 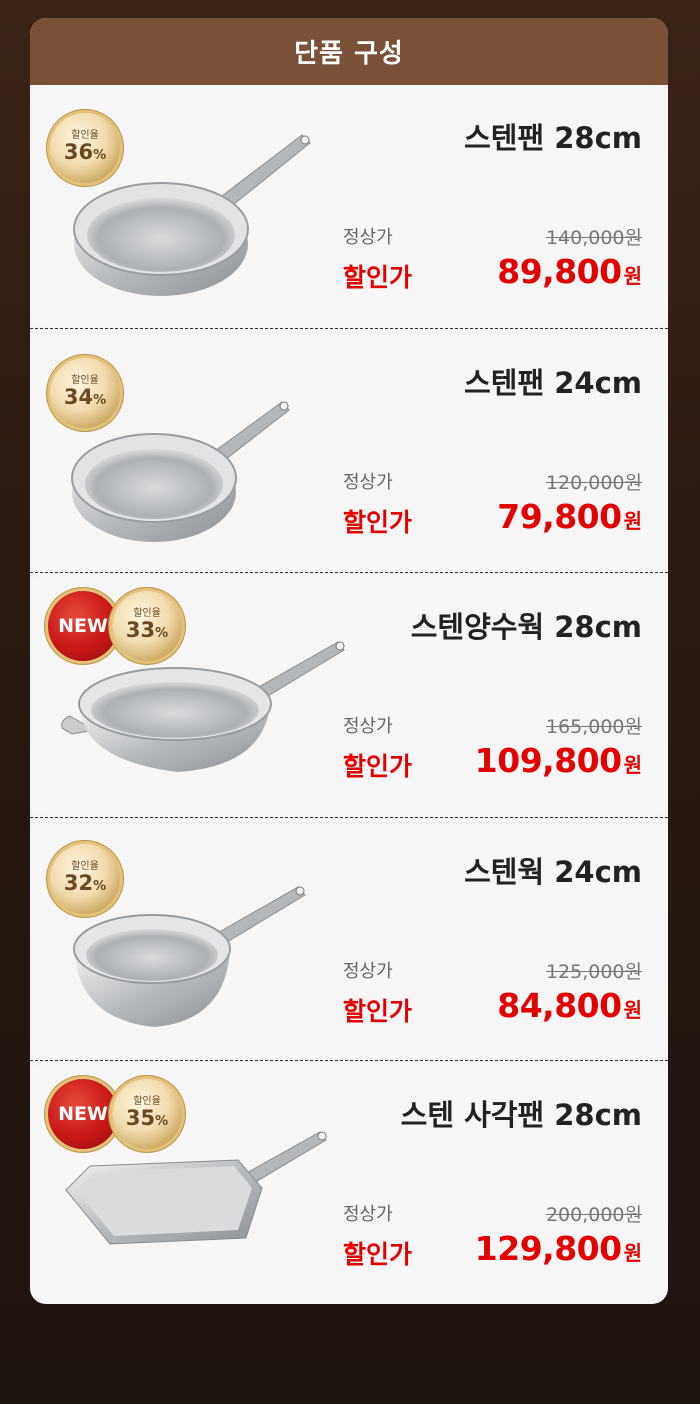 What do you see at coordinates (559, 271) in the screenshot?
I see `sale-price-value: 89,800` at bounding box center [559, 271].